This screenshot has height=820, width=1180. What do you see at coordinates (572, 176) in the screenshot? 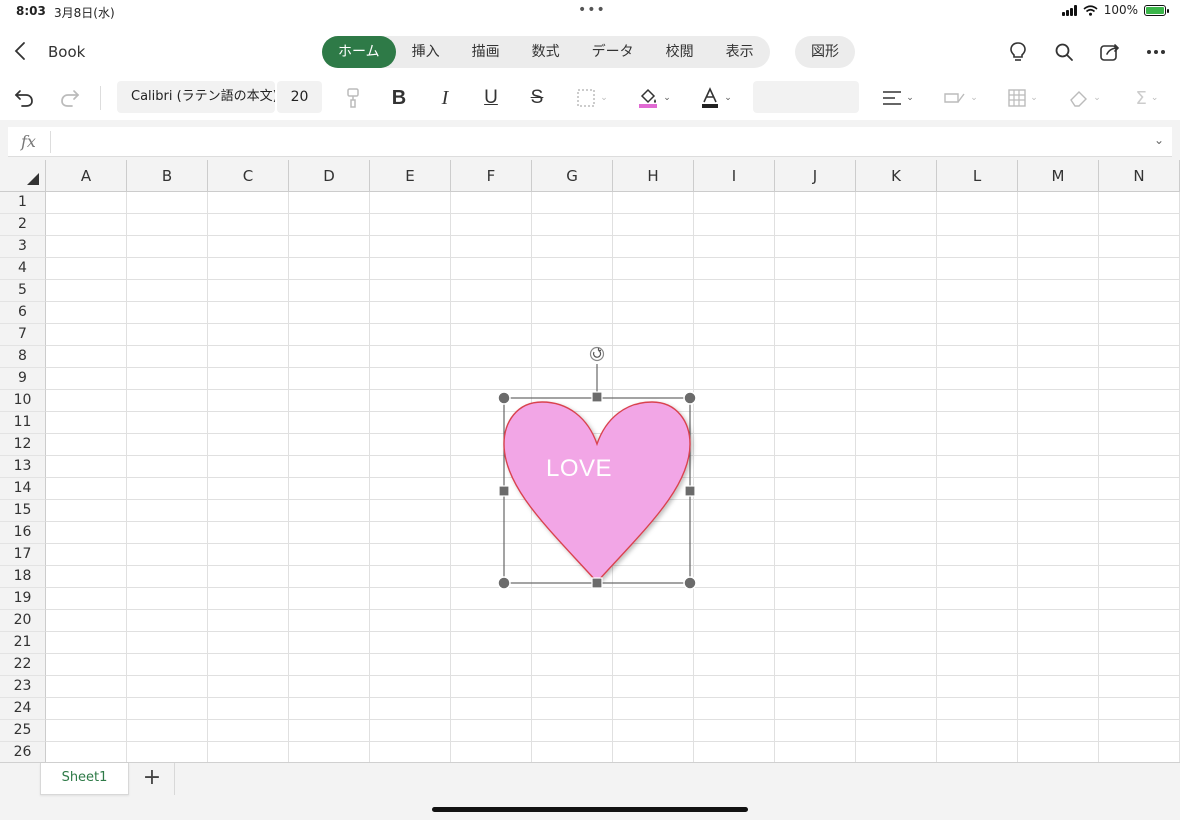
I see `column-header-g: G` at bounding box center [572, 176].